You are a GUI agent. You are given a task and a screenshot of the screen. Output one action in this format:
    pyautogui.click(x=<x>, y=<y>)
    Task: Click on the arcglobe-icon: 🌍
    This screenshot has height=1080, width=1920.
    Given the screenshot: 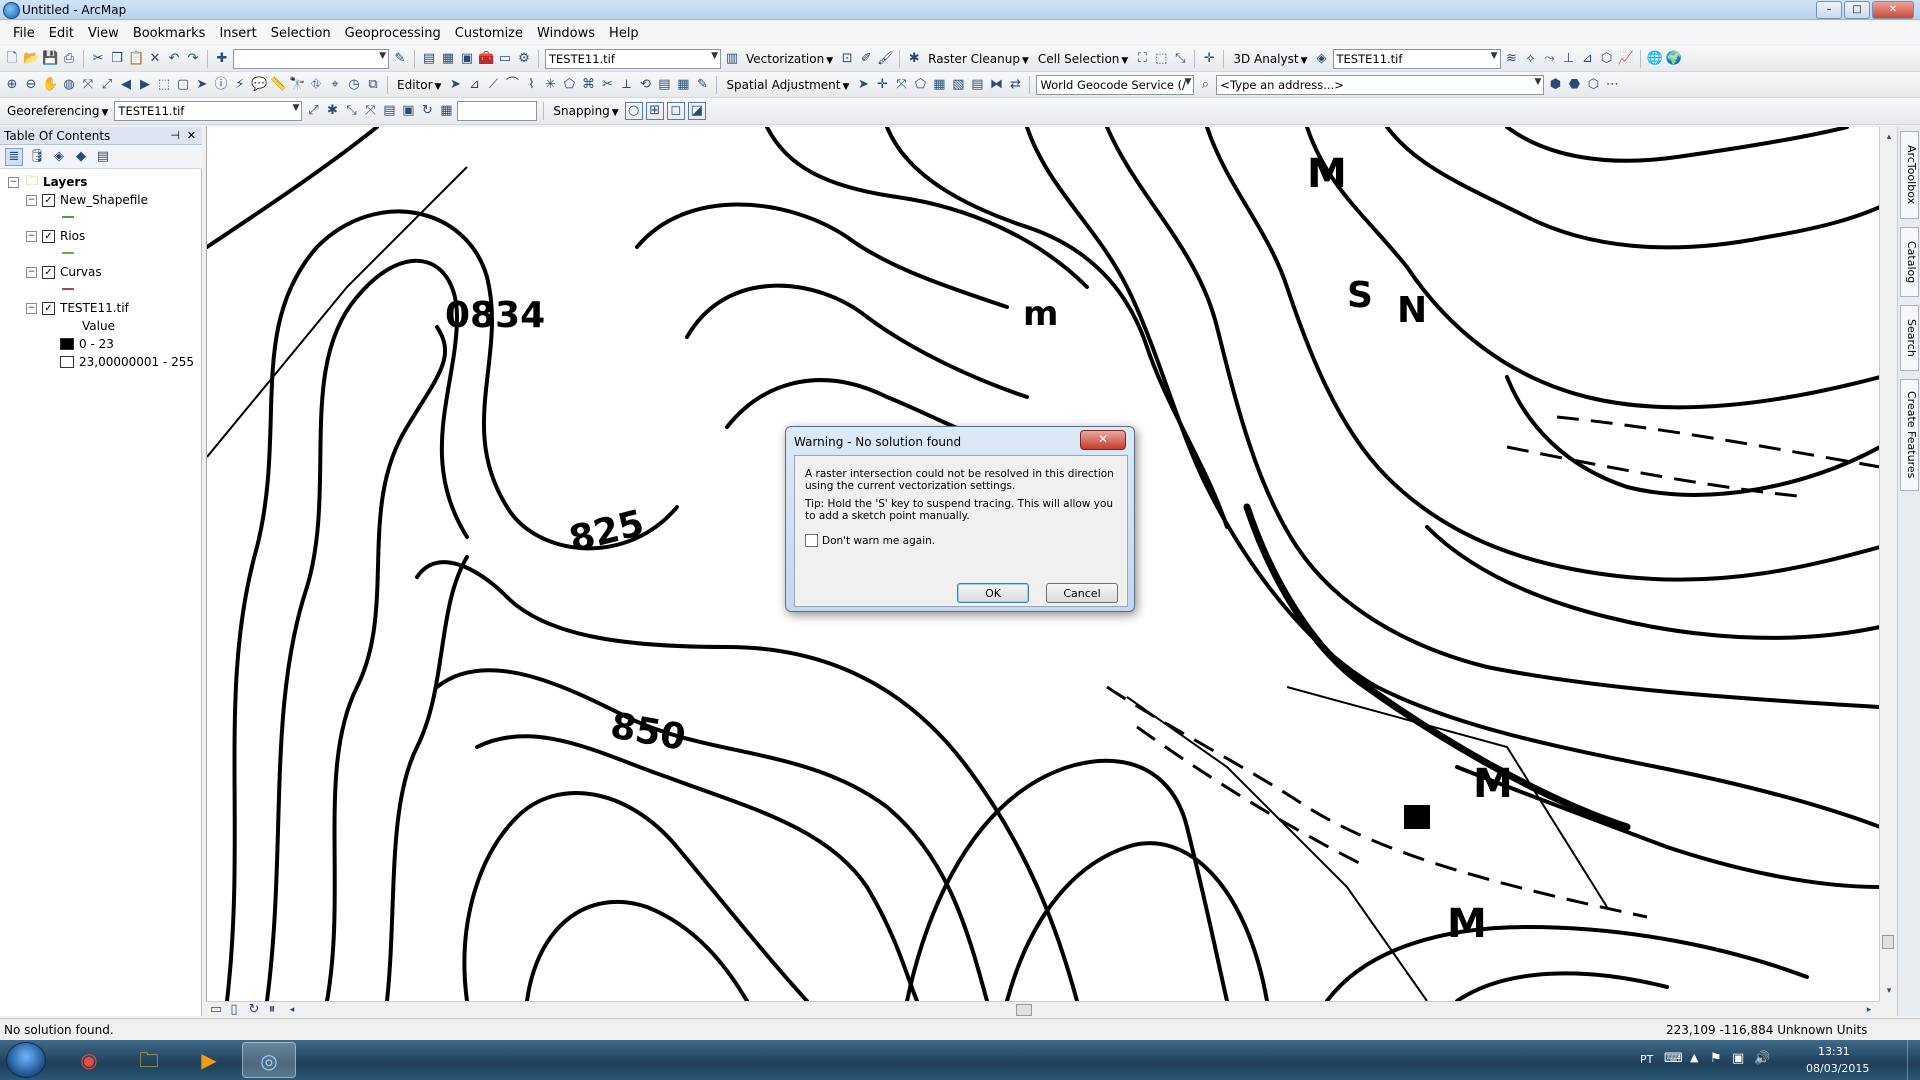 What is the action you would take?
    pyautogui.click(x=1674, y=59)
    